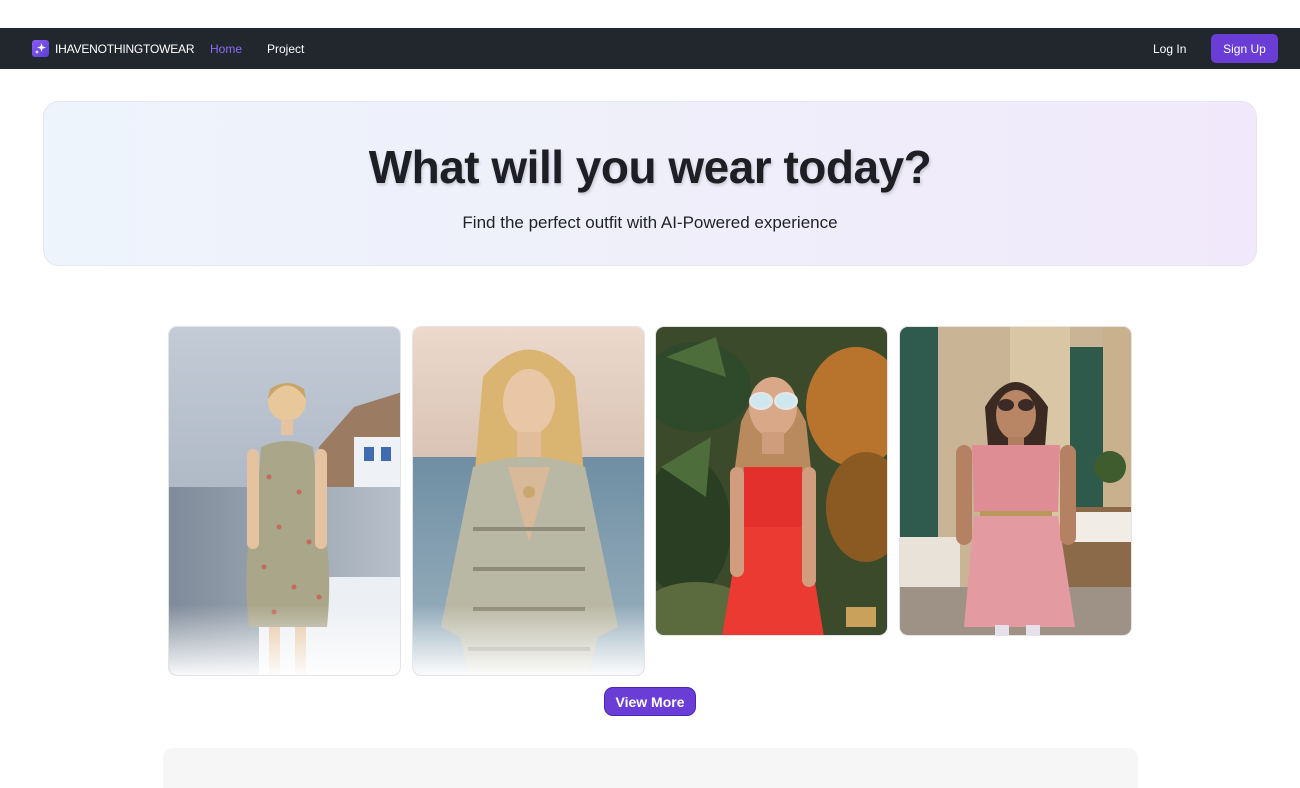 This screenshot has width=1300, height=788. Describe the element at coordinates (125, 48) in the screenshot. I see `brand-name: IHAVENOTHINGTOWEAR` at that location.